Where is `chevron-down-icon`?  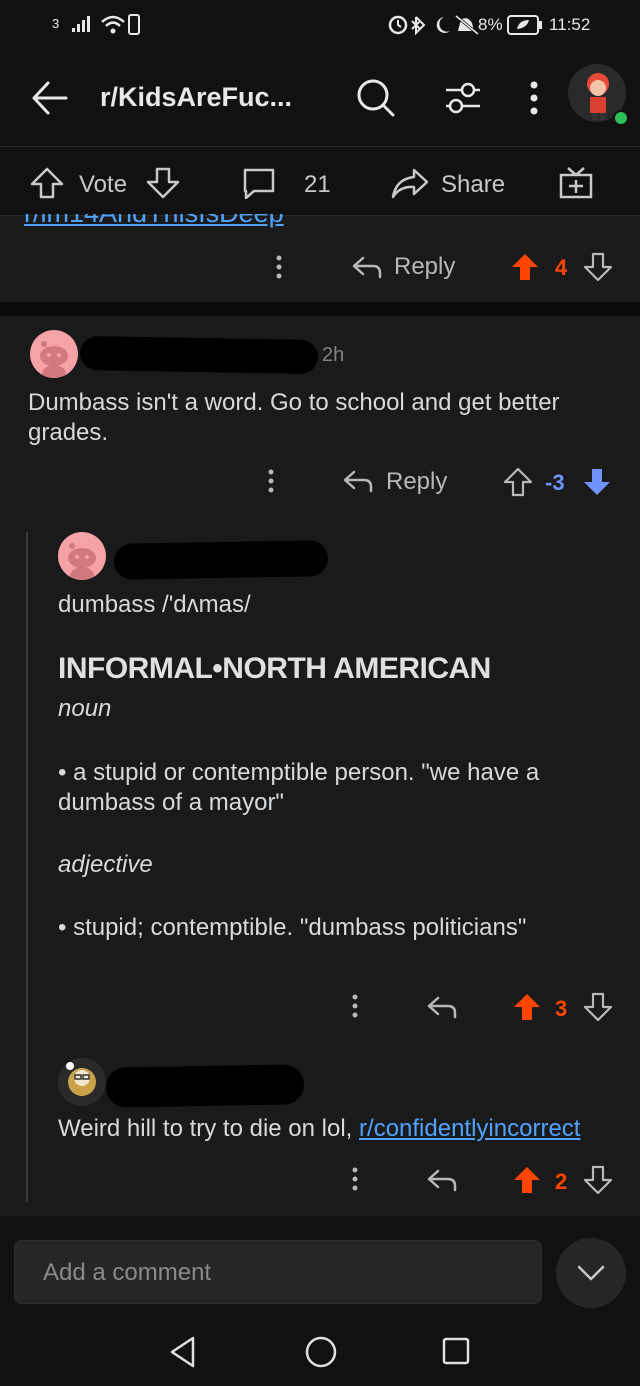 chevron-down-icon is located at coordinates (591, 1273).